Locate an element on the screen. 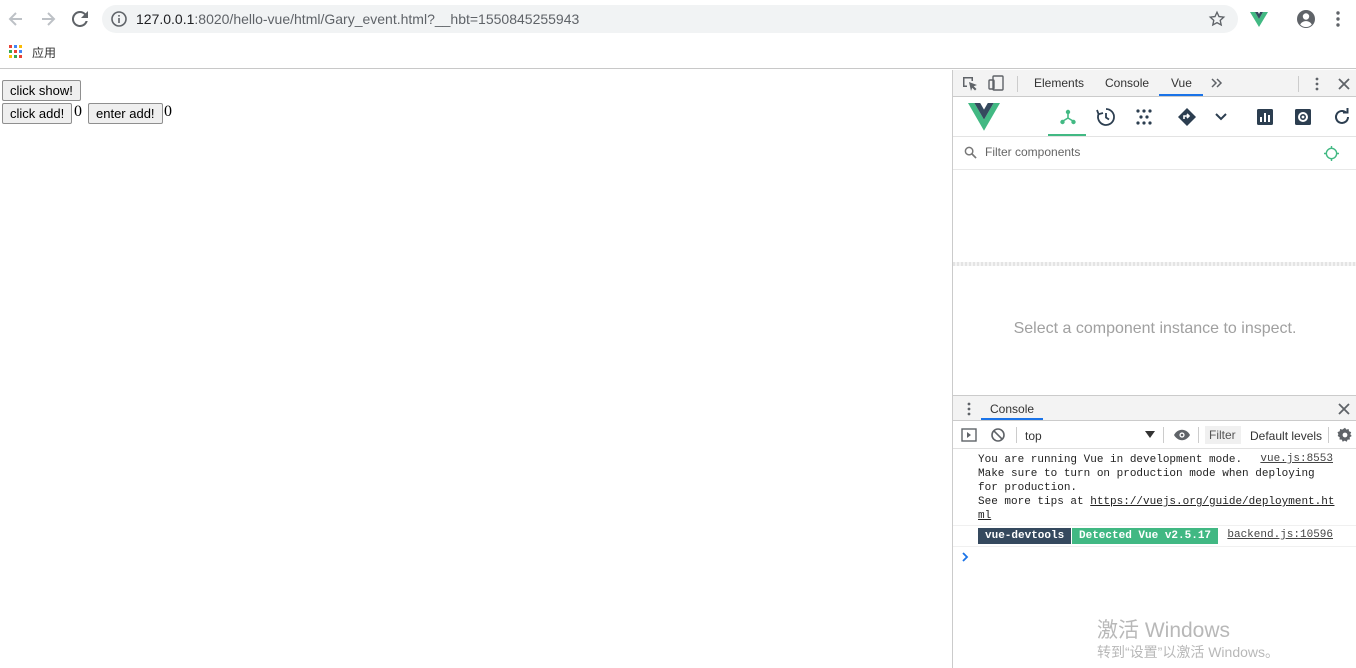 This screenshot has width=1356, height=668. console-toolbar: top Filter Default levels is located at coordinates (1154, 435).